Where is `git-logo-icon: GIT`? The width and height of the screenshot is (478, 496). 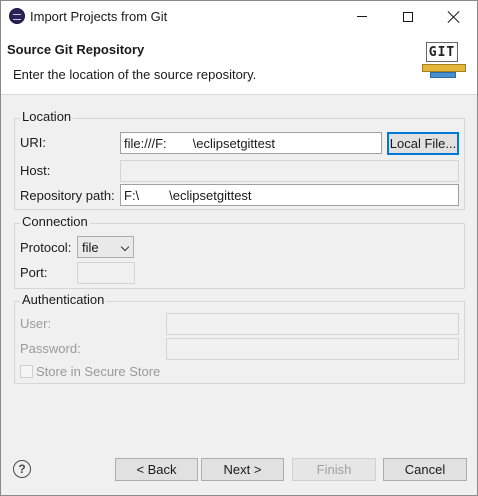
git-logo-icon: GIT is located at coordinates (444, 60).